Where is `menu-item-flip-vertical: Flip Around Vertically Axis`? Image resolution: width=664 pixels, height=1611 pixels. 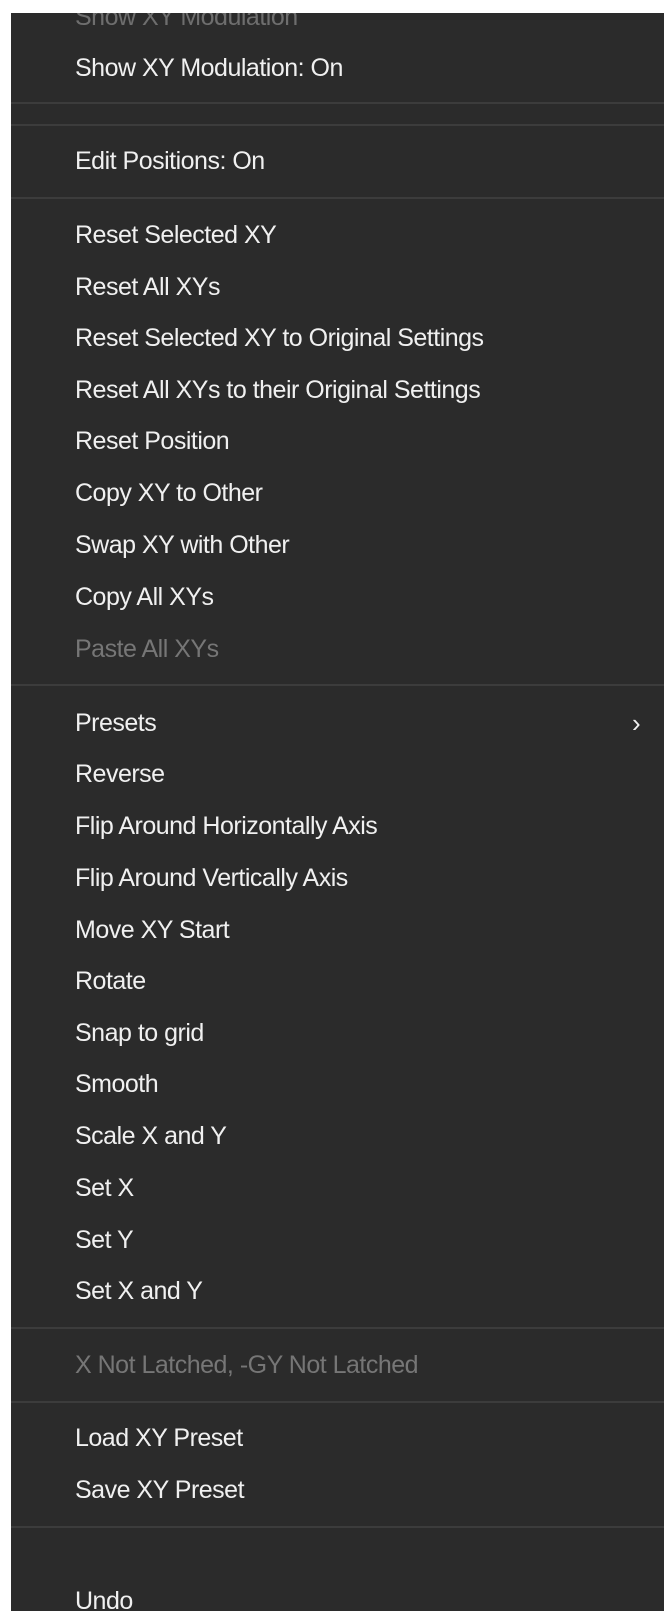 menu-item-flip-vertical: Flip Around Vertically Axis is located at coordinates (211, 878).